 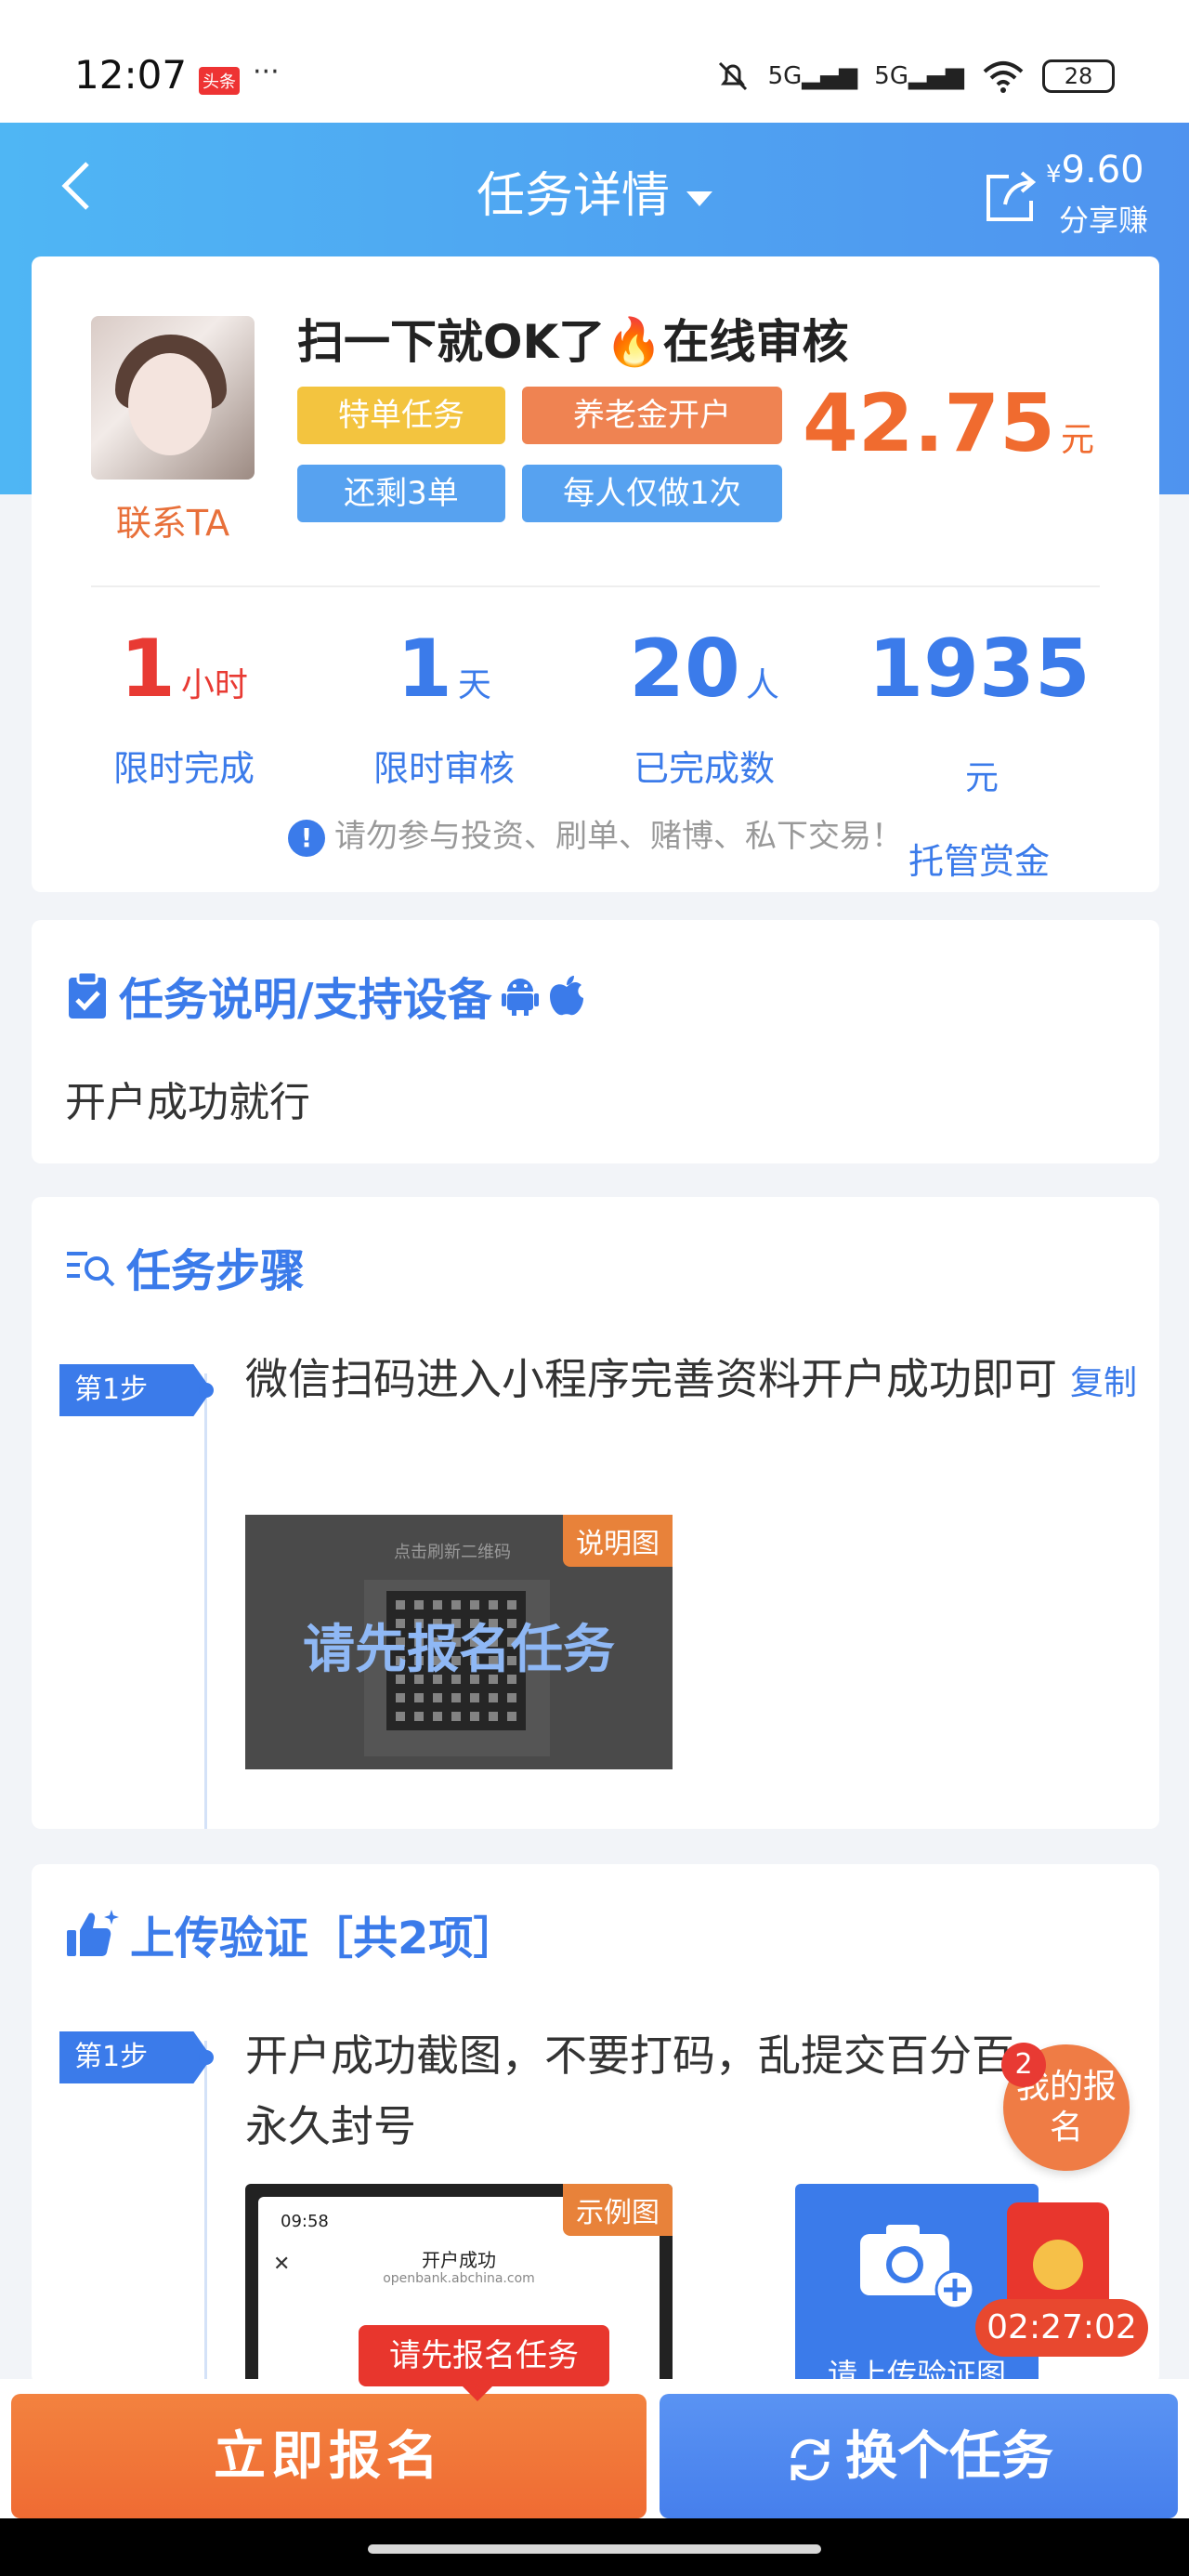 I want to click on news-app-icon: 头条, so click(x=219, y=81).